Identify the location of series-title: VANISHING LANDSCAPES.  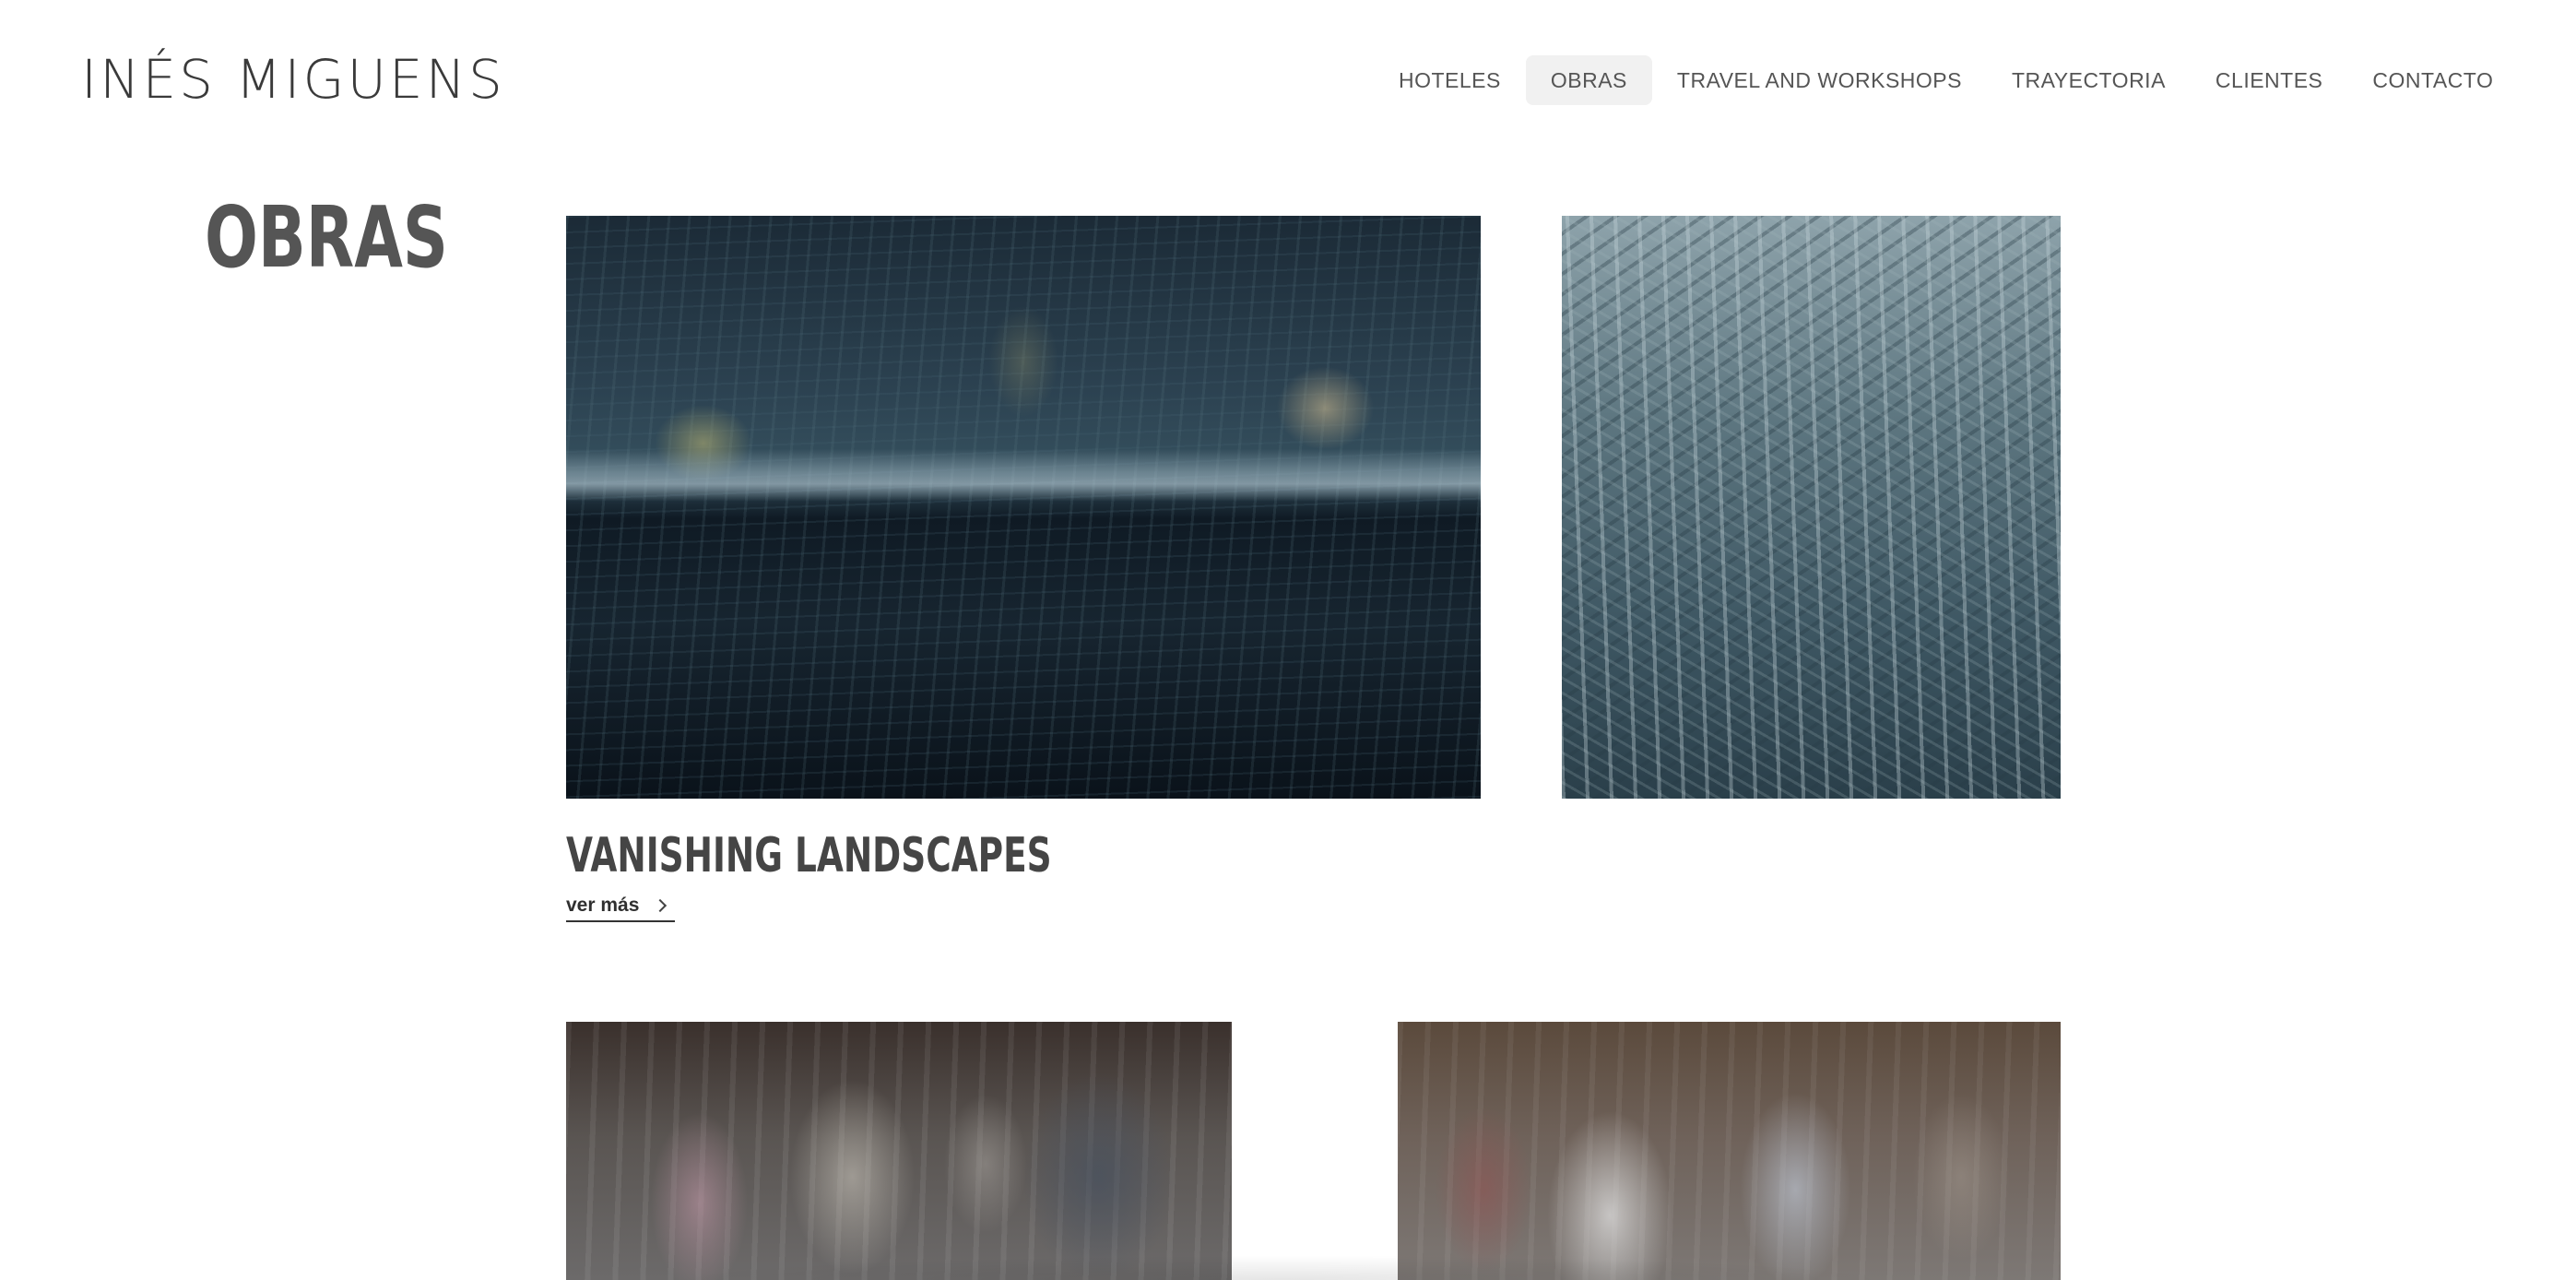
(809, 855).